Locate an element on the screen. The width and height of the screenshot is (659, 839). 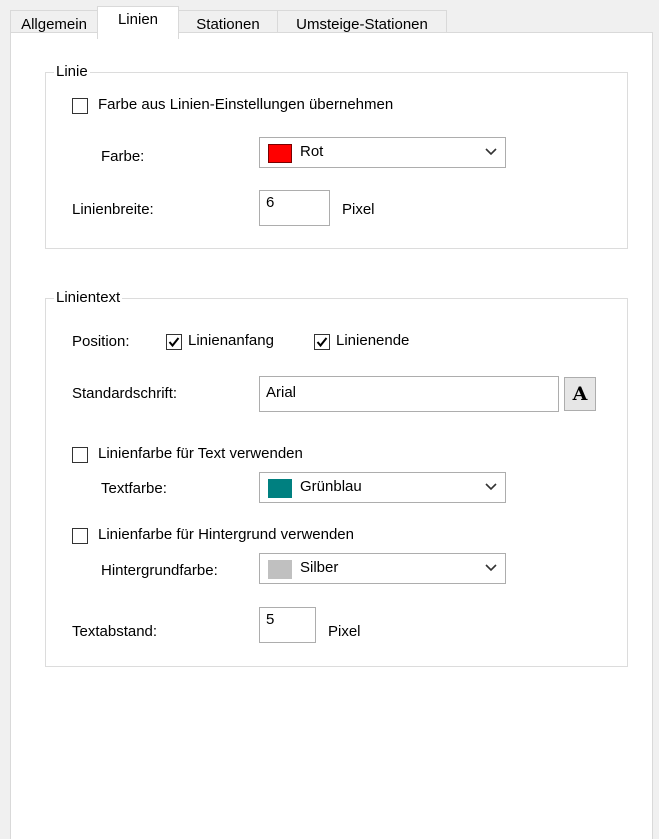
line-width-value: 6 is located at coordinates (270, 202).